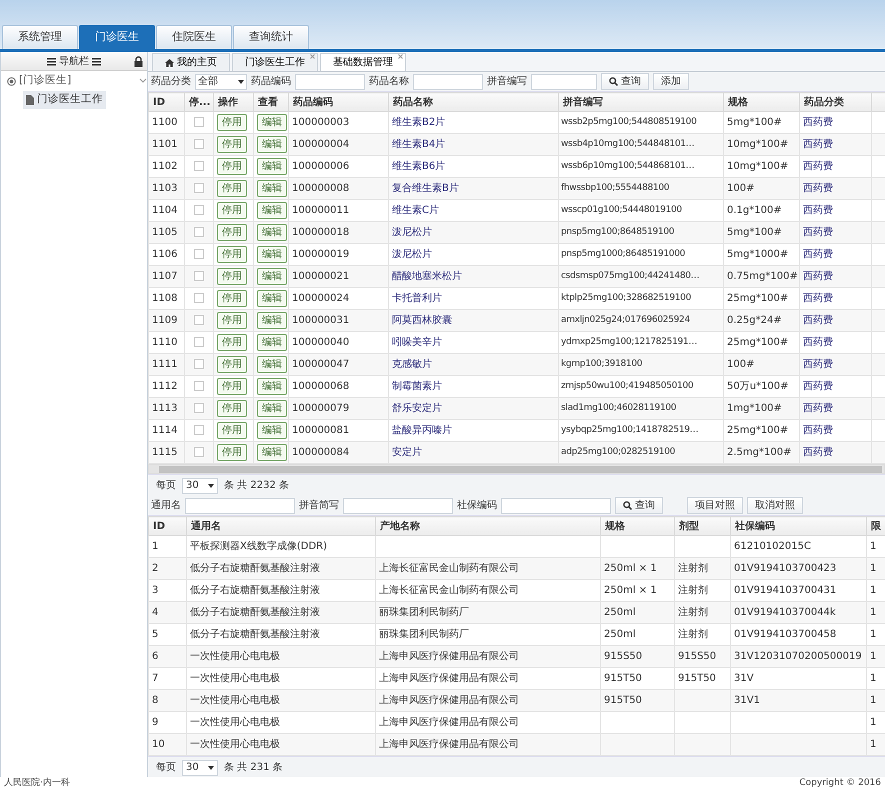 The height and width of the screenshot is (792, 885). I want to click on page-tab: 基础数据管理, so click(363, 62).